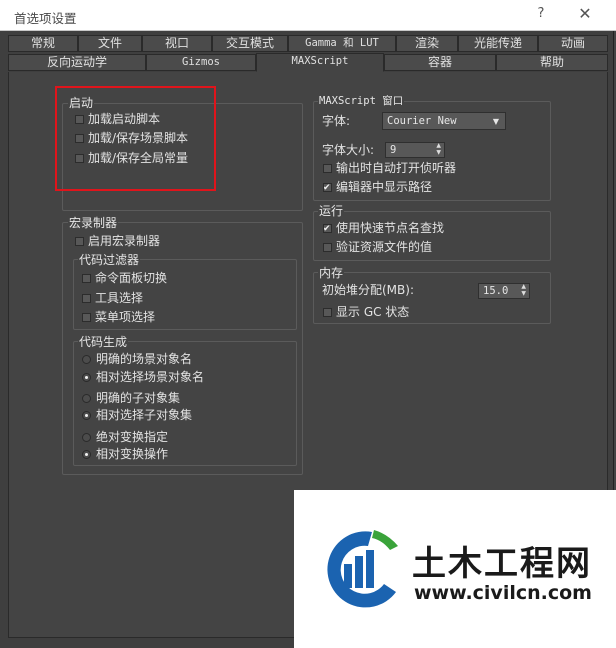  I want to click on watermark-brand: 土木工程网, so click(502, 564).